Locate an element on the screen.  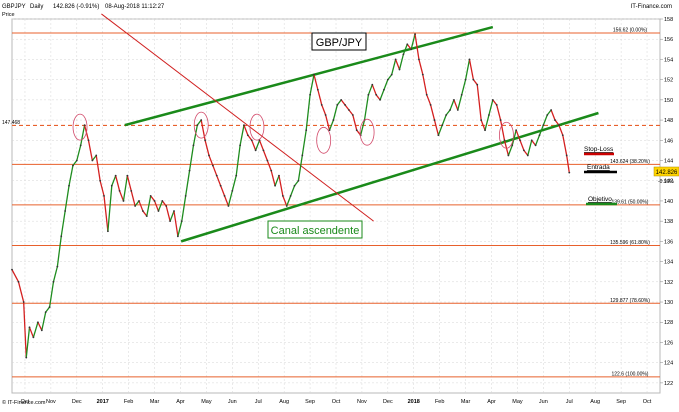
last-price: 142.826 is located at coordinates (667, 173).